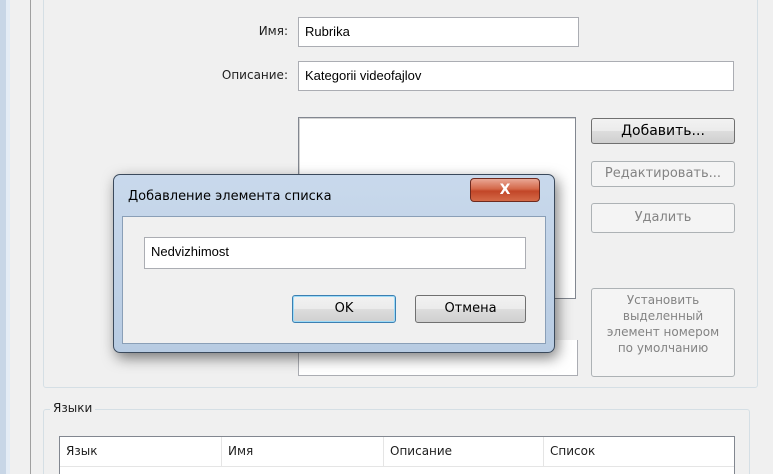 The height and width of the screenshot is (474, 773). What do you see at coordinates (505, 190) in the screenshot?
I see `close-icon: X` at bounding box center [505, 190].